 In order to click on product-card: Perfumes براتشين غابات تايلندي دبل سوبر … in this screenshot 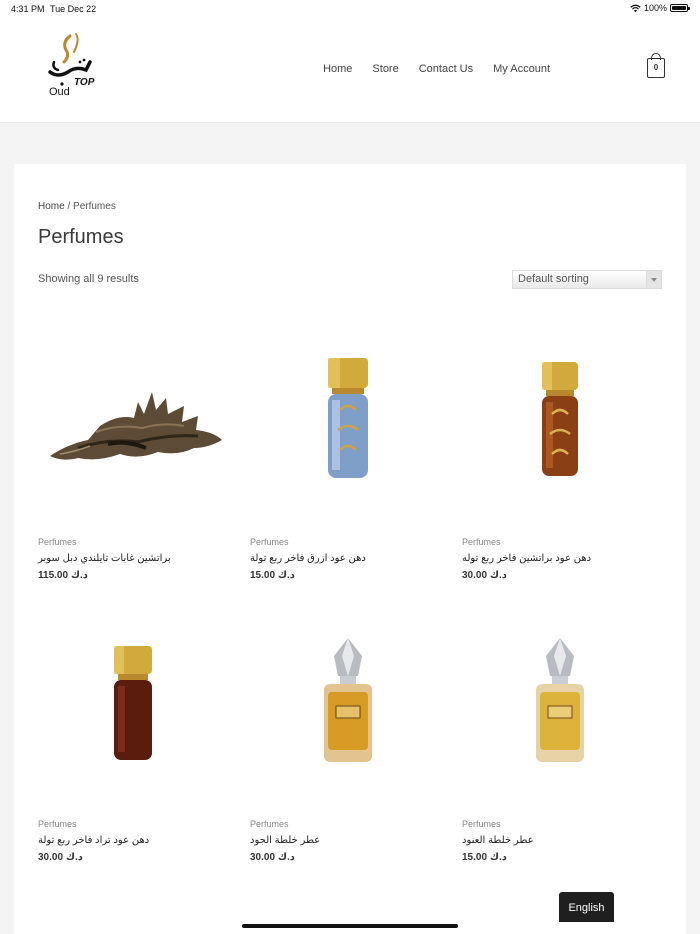, I will do `click(133, 469)`.